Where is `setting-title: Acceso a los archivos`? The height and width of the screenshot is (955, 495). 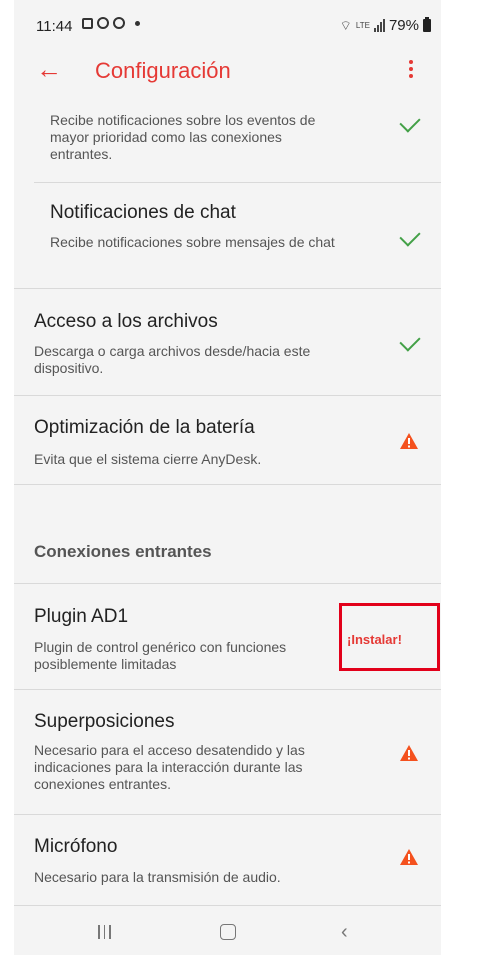
setting-title: Acceso a los archivos is located at coordinates (126, 321).